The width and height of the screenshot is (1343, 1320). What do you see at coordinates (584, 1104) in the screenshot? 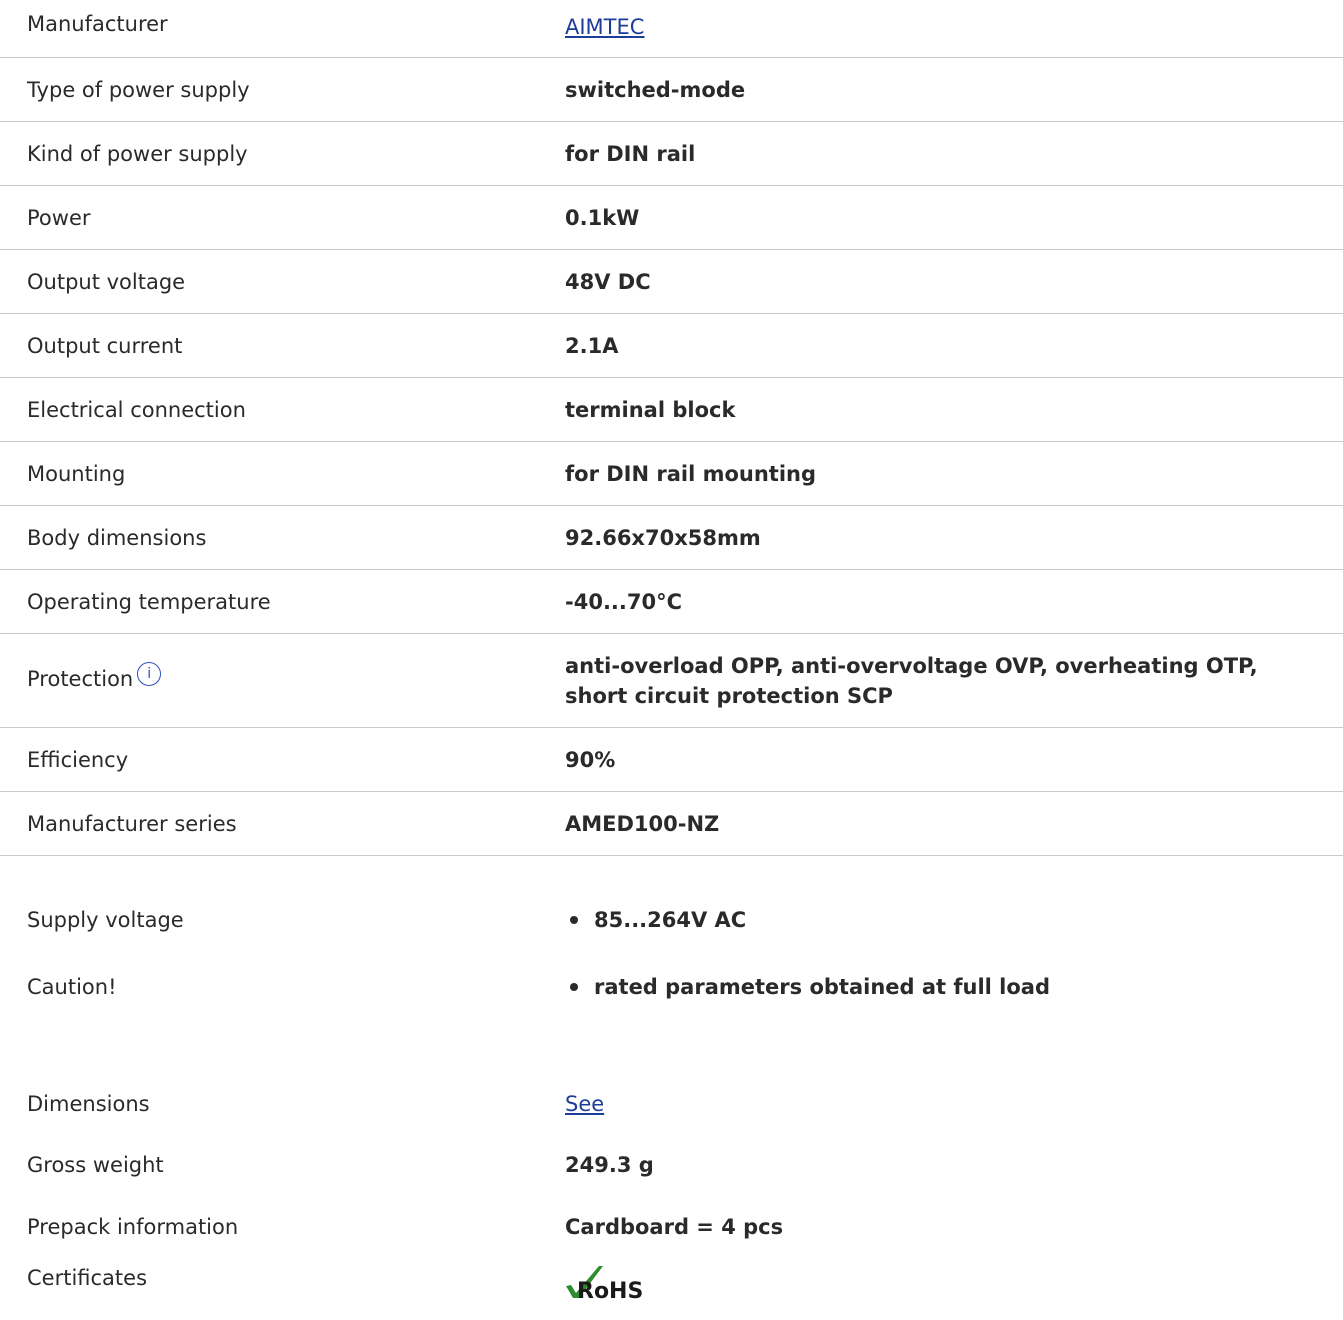
I see `dimensions-see-link: See` at bounding box center [584, 1104].